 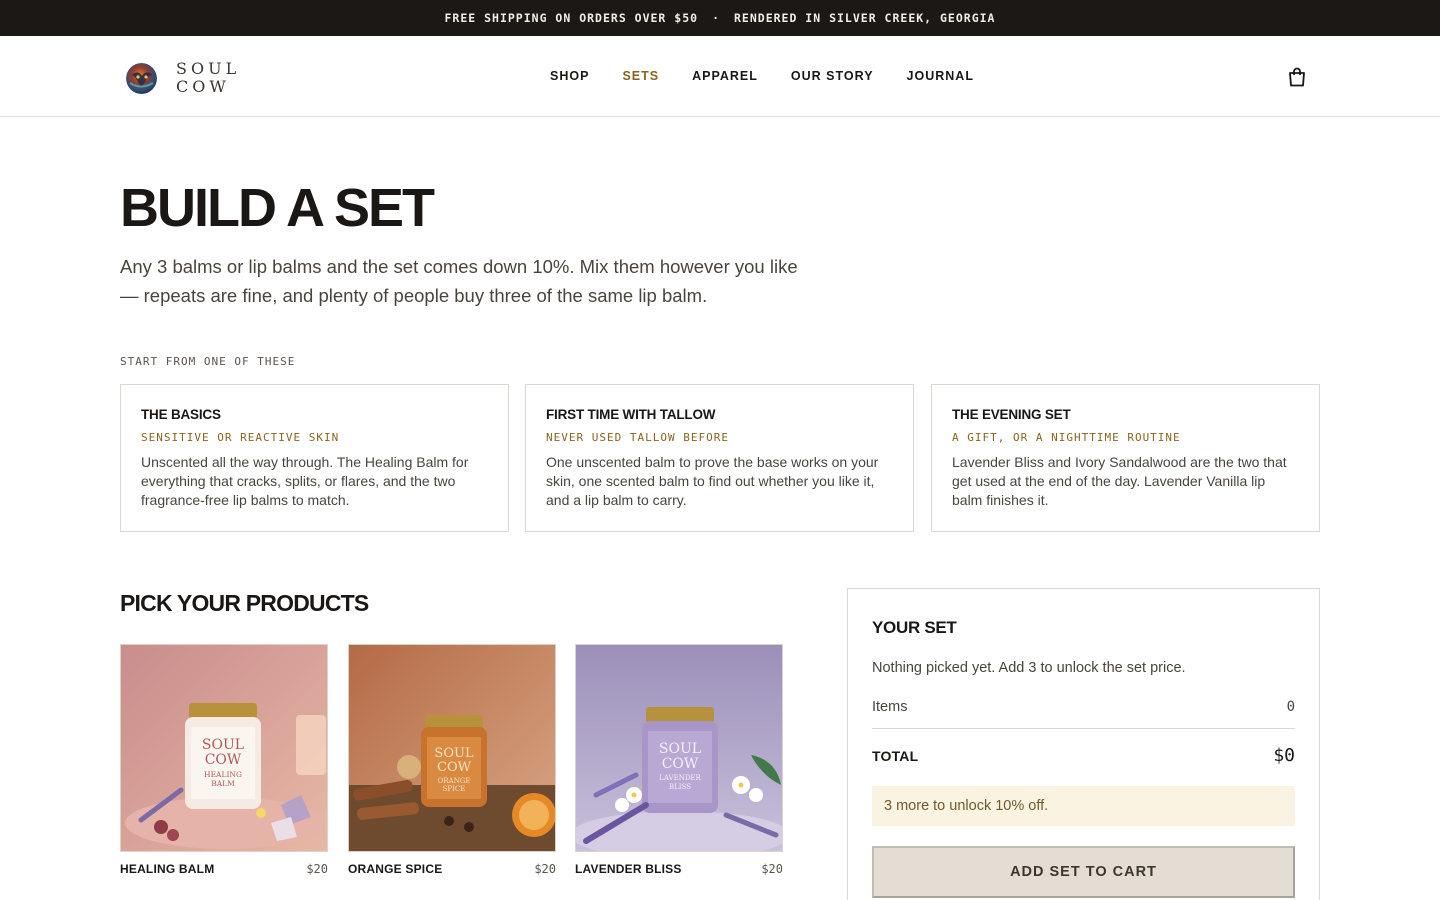 I want to click on product-image: SOUL COW ORANGE SPICE, so click(x=452, y=748).